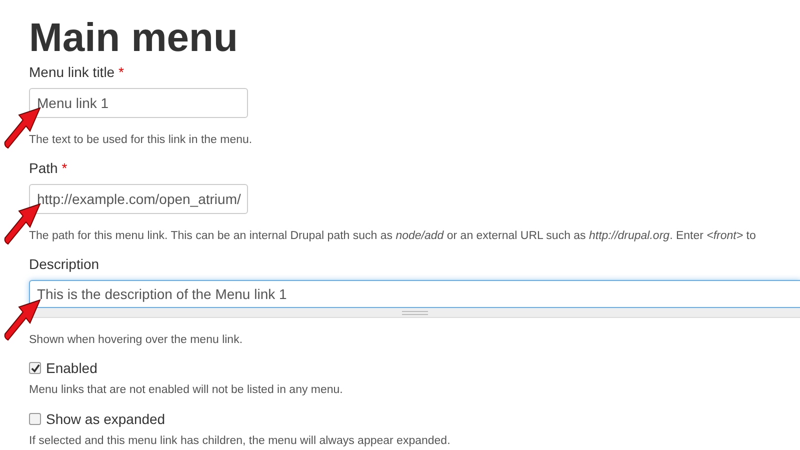 This screenshot has width=800, height=450. What do you see at coordinates (72, 368) in the screenshot?
I see `checkbox-label: Enabled` at bounding box center [72, 368].